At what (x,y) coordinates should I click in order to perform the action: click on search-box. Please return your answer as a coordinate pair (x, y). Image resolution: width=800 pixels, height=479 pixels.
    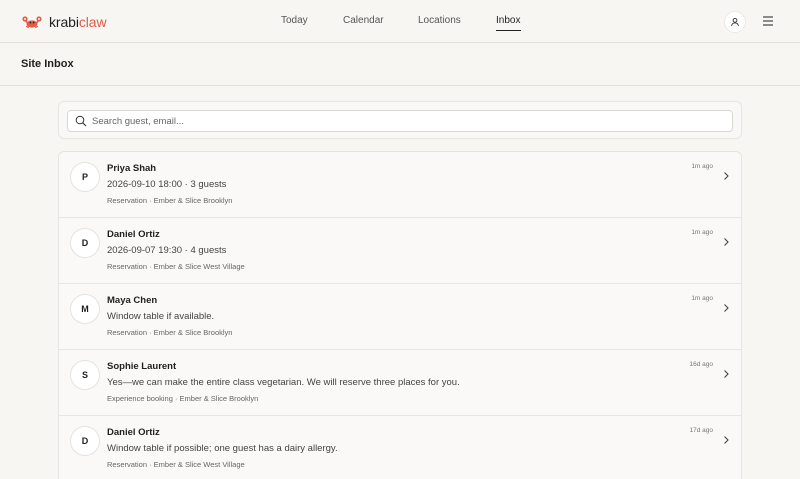
    Looking at the image, I should click on (400, 121).